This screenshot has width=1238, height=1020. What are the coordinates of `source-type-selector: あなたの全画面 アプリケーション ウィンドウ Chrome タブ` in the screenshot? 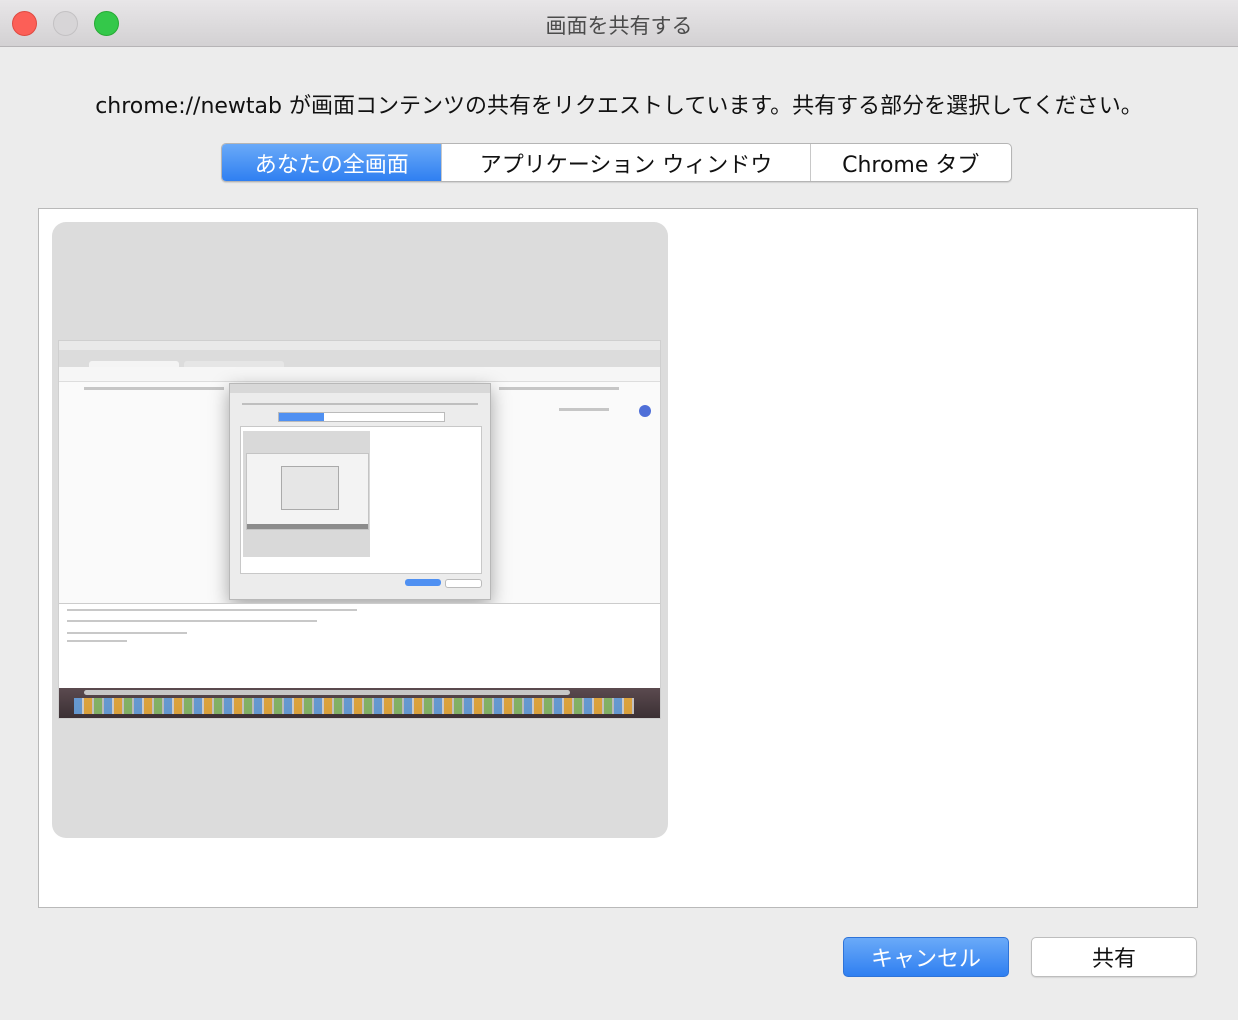 It's located at (616, 162).